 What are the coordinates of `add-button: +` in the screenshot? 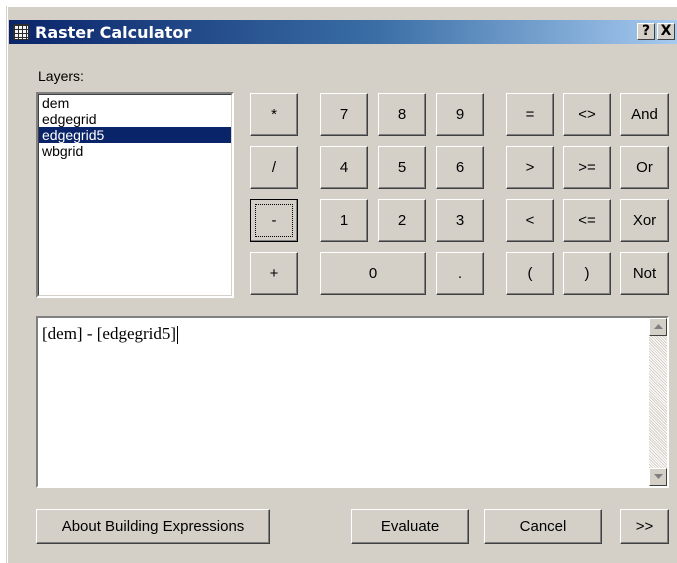 It's located at (274, 273).